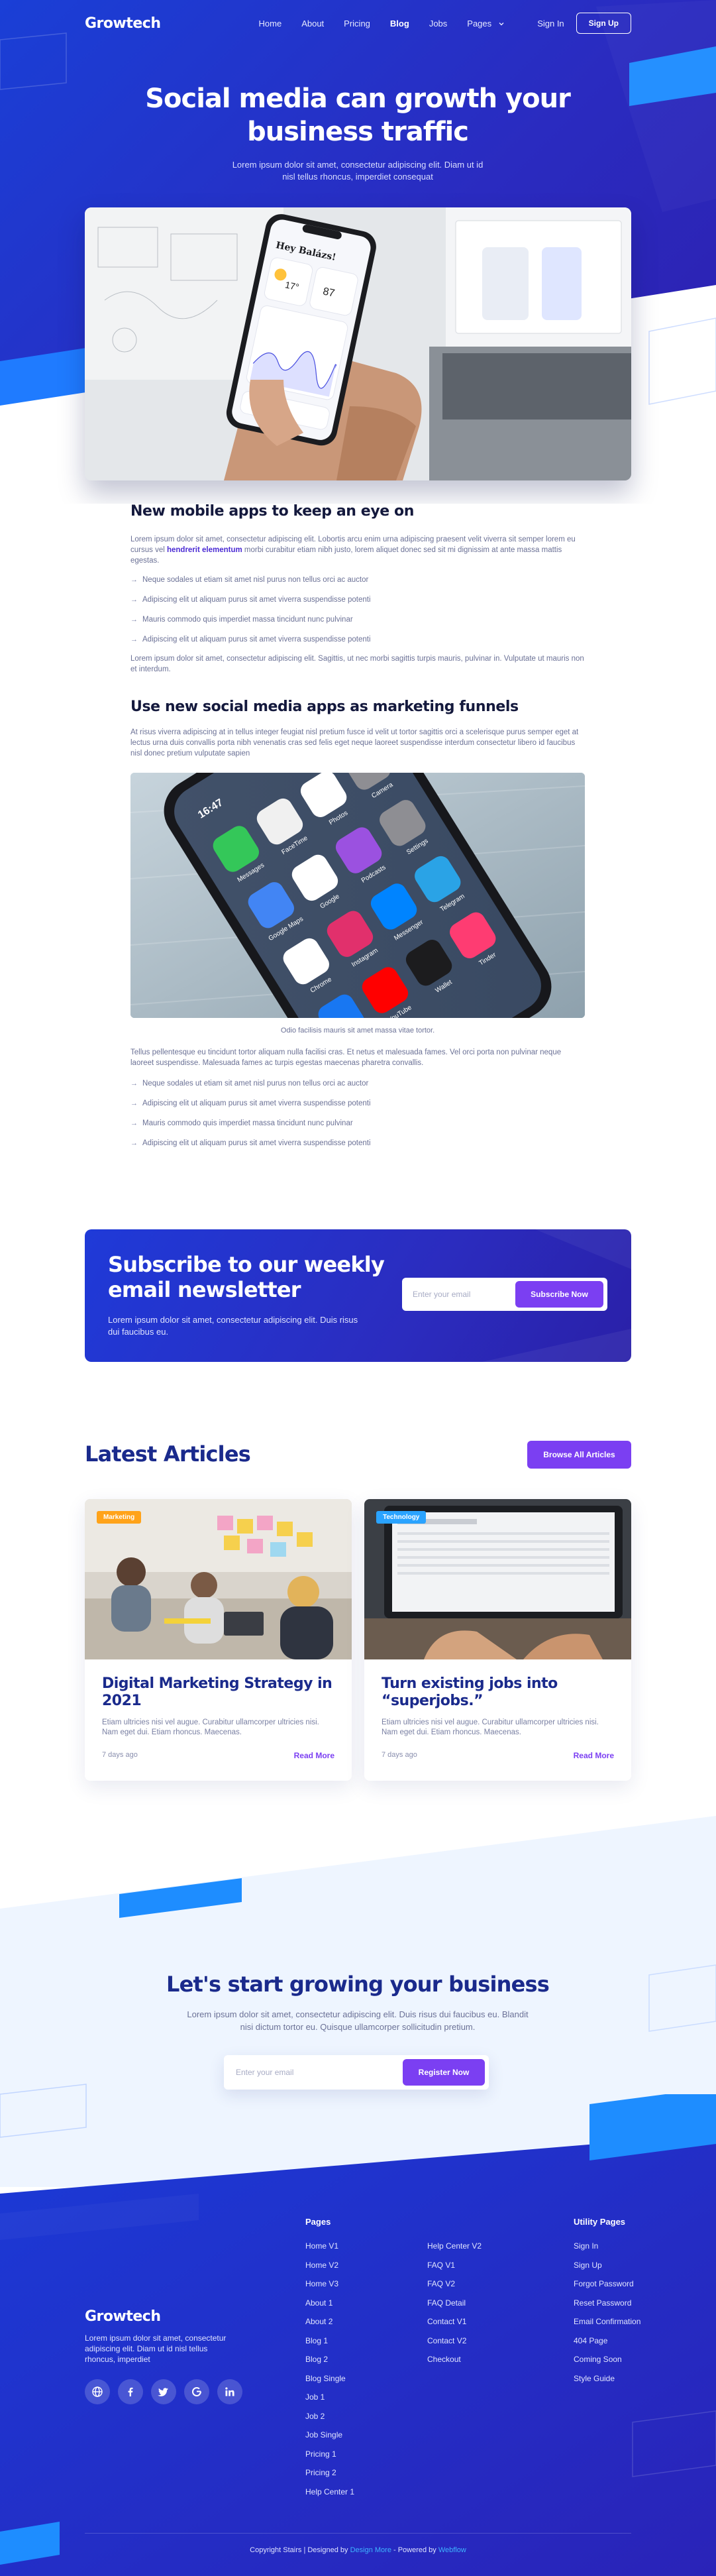 The width and height of the screenshot is (716, 2576). Describe the element at coordinates (329, 2416) in the screenshot. I see `footer-link: Job 2` at that location.